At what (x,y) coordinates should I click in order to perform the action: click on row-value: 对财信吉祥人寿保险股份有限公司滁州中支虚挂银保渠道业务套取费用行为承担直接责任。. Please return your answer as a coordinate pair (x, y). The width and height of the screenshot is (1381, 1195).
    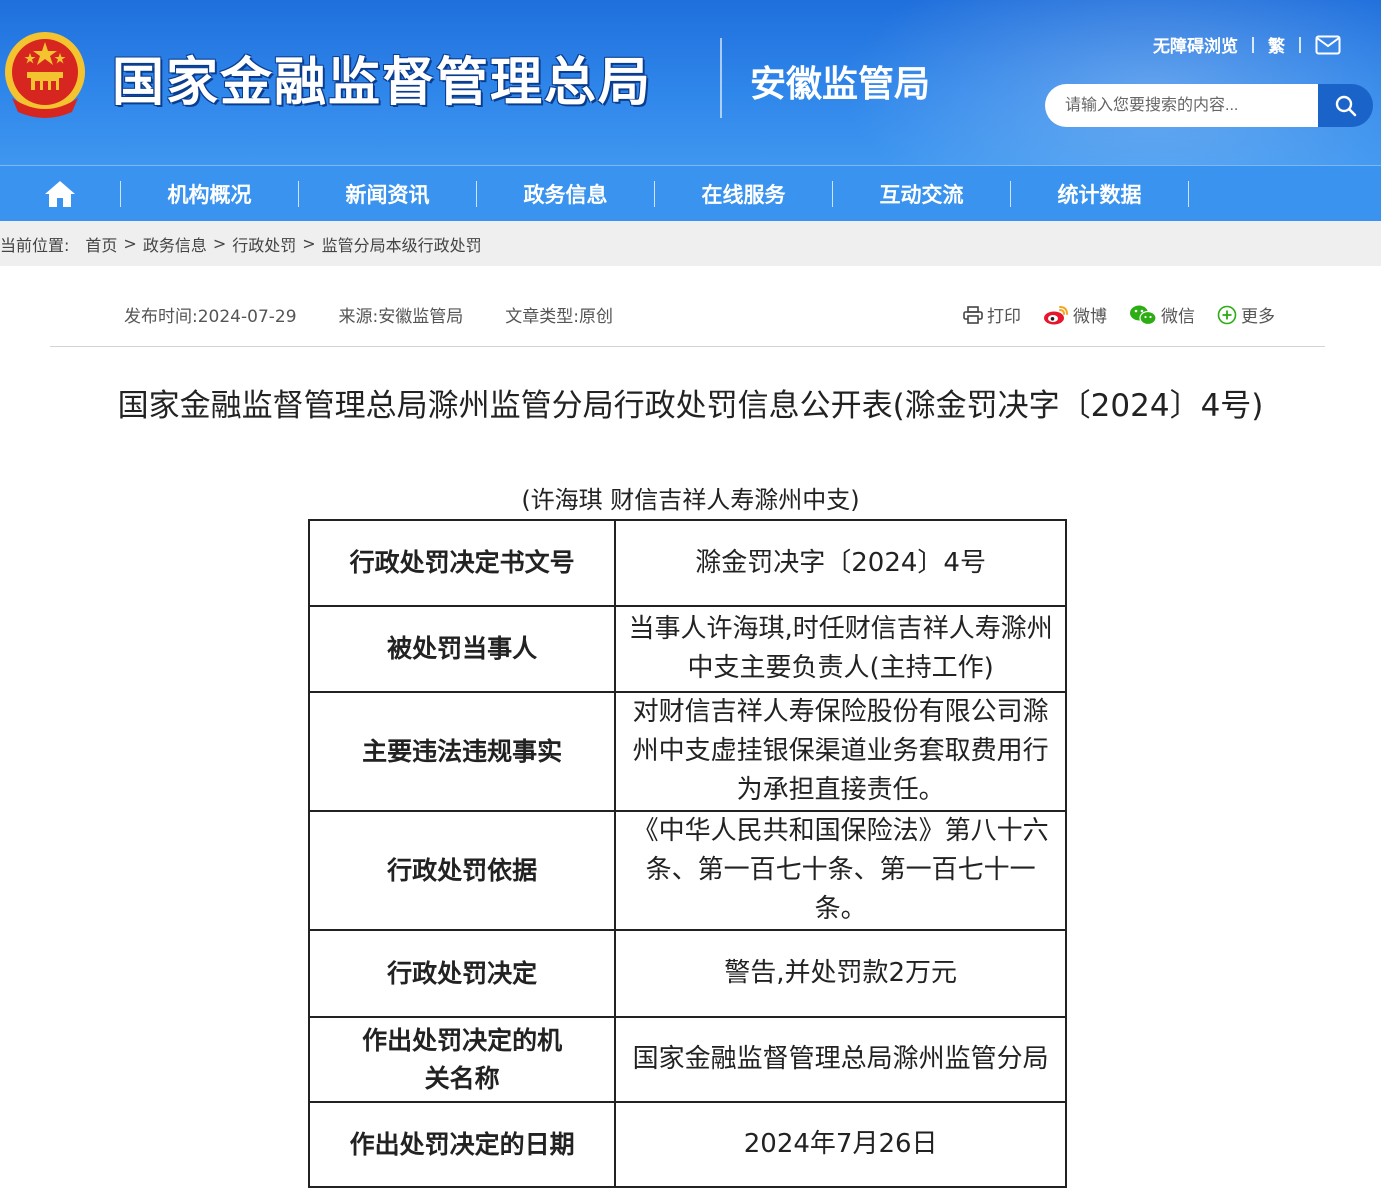
    Looking at the image, I should click on (840, 751).